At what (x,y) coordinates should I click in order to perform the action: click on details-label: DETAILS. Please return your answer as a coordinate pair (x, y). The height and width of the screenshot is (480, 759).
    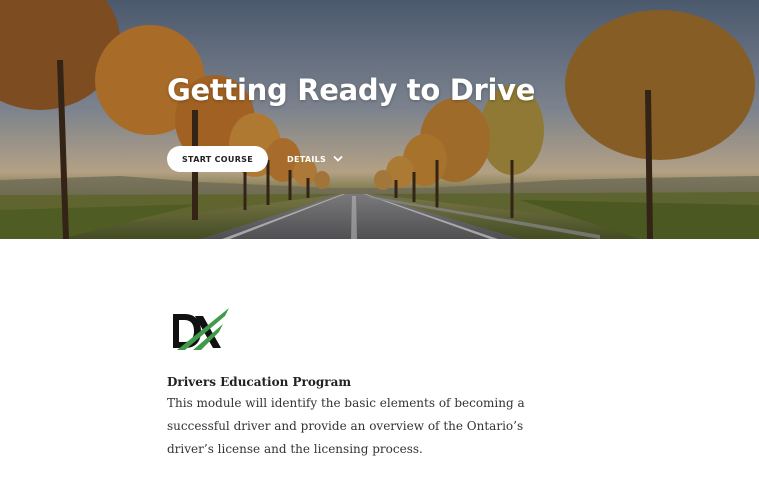
    Looking at the image, I should click on (307, 159).